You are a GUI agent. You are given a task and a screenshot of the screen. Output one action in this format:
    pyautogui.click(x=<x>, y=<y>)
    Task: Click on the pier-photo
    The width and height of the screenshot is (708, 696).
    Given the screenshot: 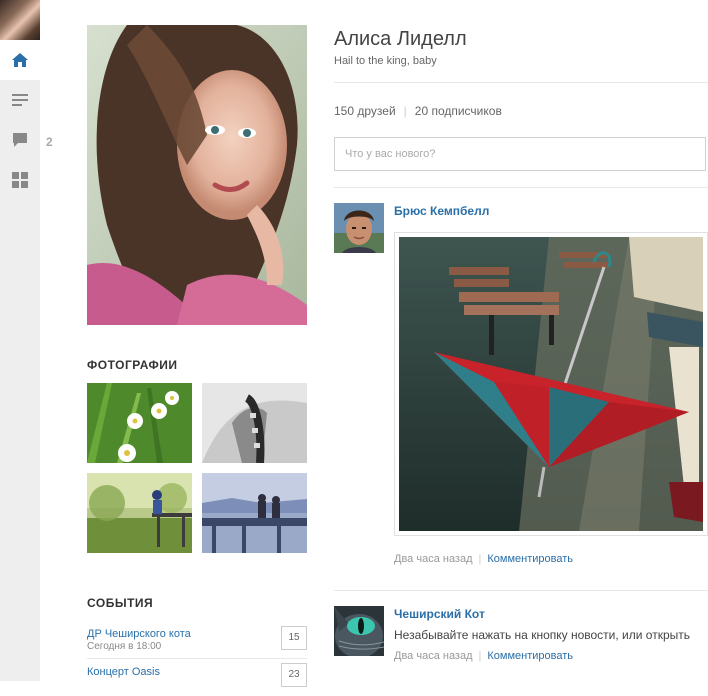 What is the action you would take?
    pyautogui.click(x=254, y=513)
    